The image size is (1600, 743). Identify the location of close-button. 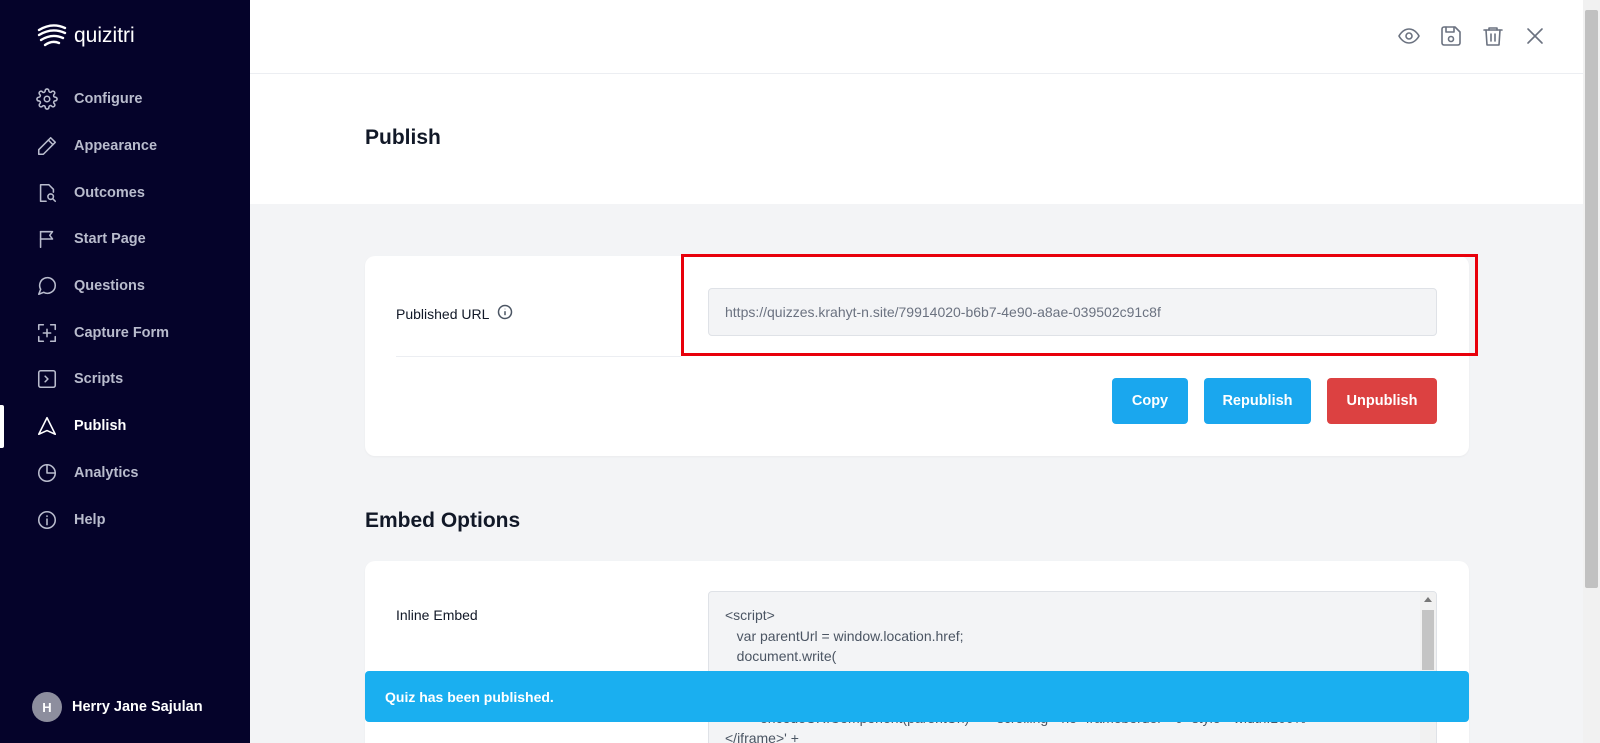
(1535, 36).